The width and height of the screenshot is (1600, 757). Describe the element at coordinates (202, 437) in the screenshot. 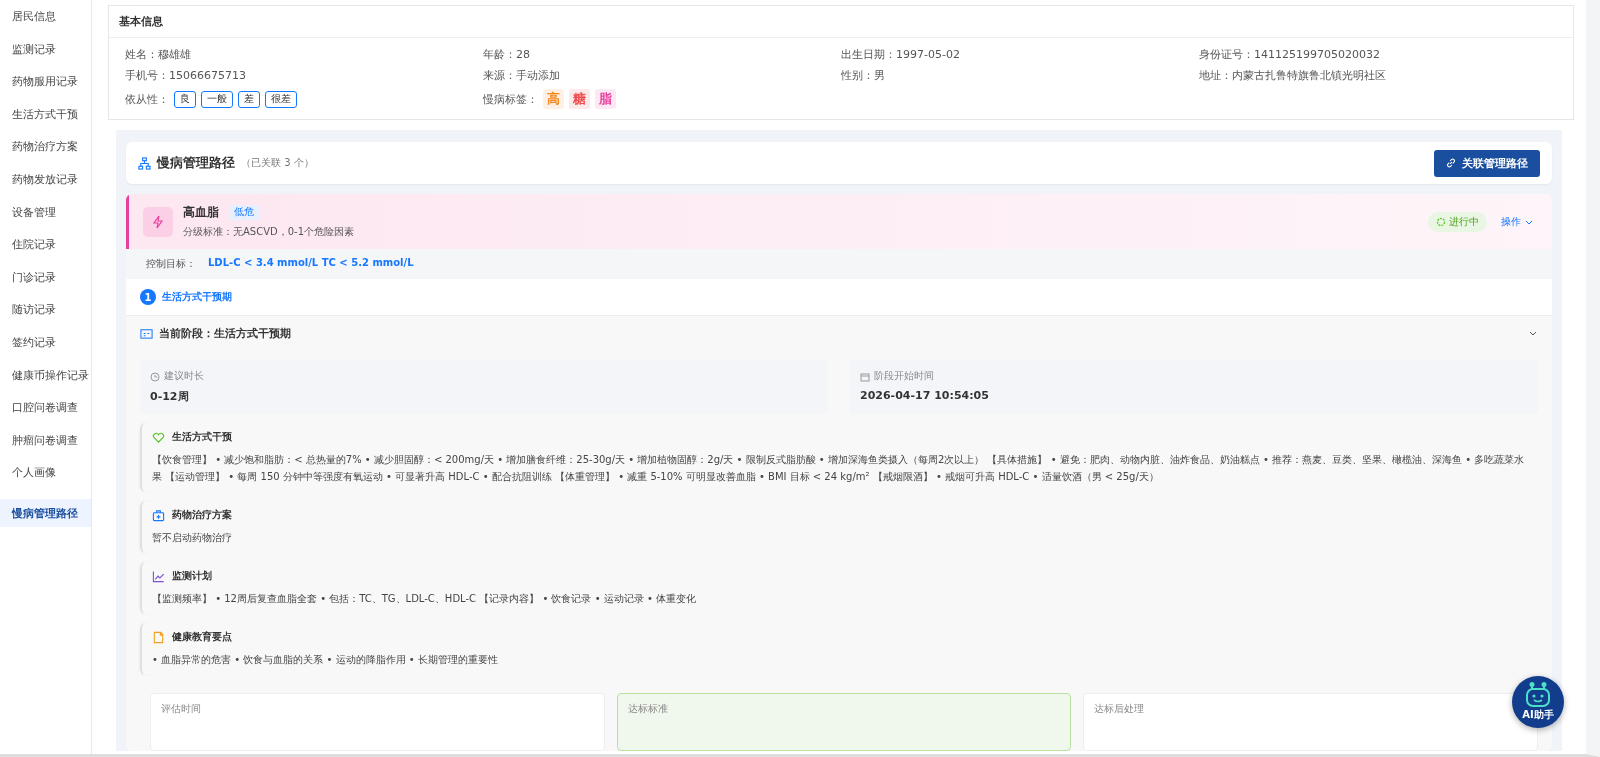

I see `section-heading: 生活方式干预` at that location.